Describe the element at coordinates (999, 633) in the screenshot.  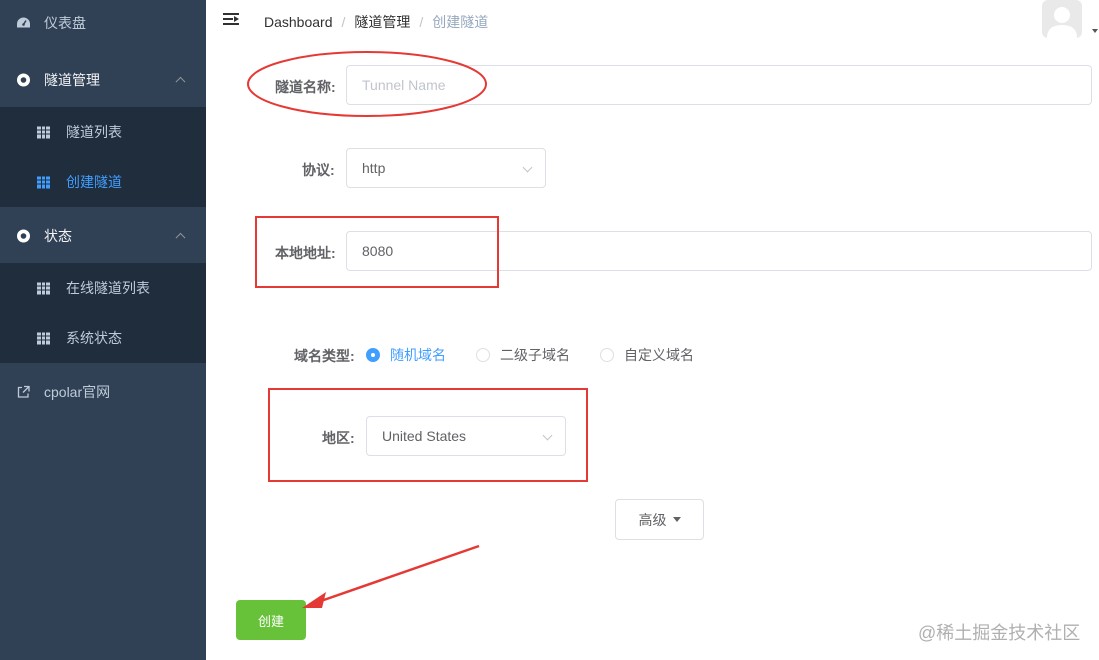
I see `watermark: @稀土掘金技术社区` at that location.